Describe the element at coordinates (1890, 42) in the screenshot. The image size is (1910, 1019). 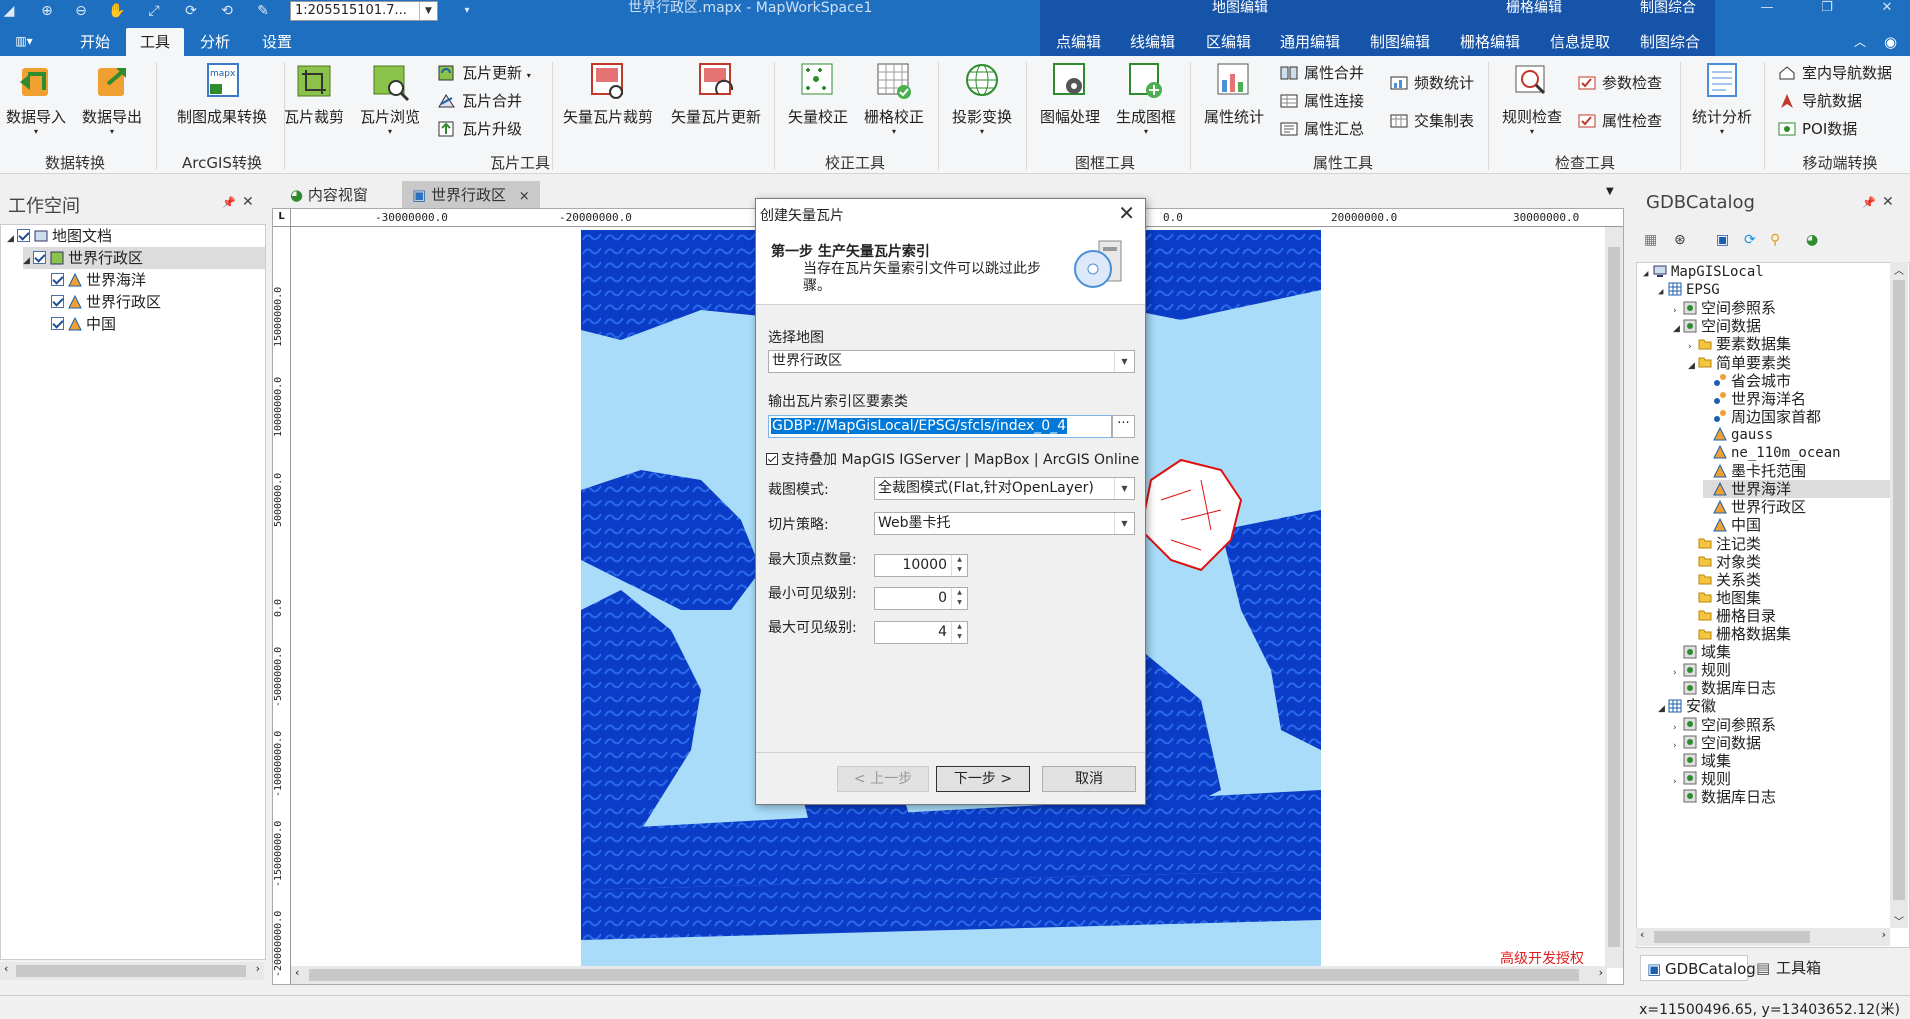
I see `help-icon: ◉` at that location.